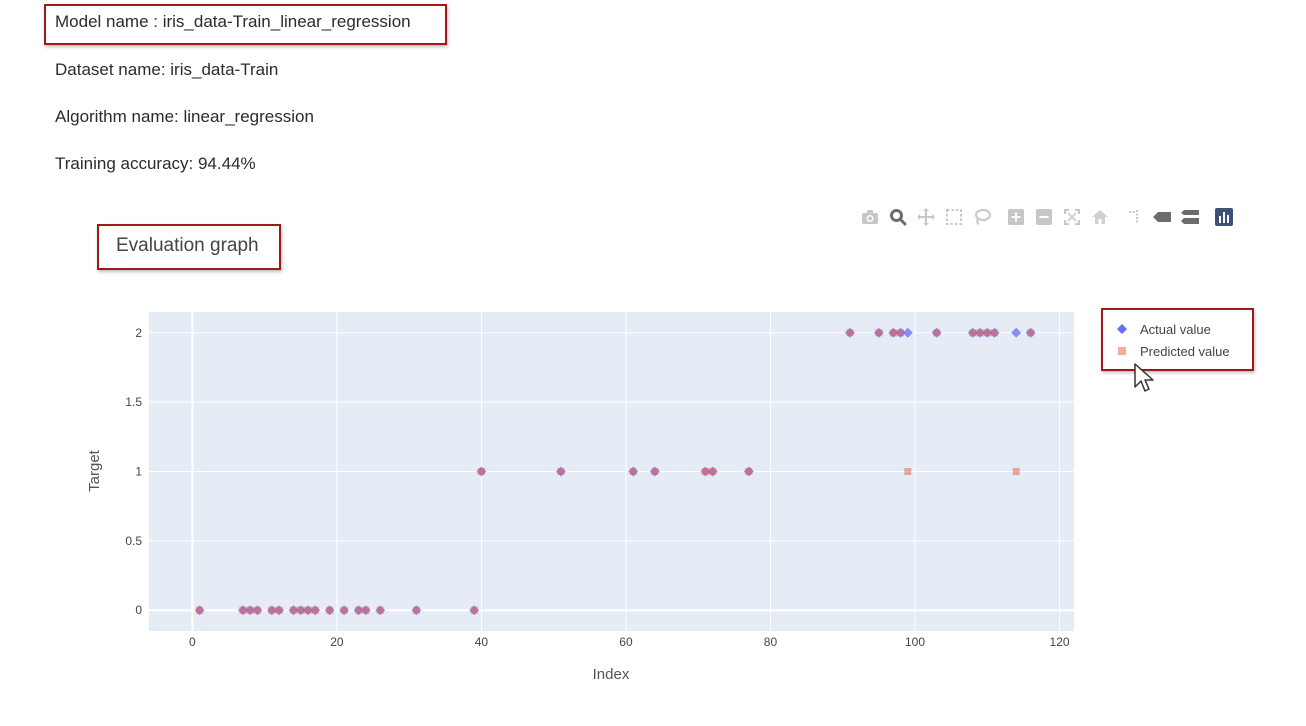 The height and width of the screenshot is (726, 1306). I want to click on y-tick-label: 1, so click(138, 472).